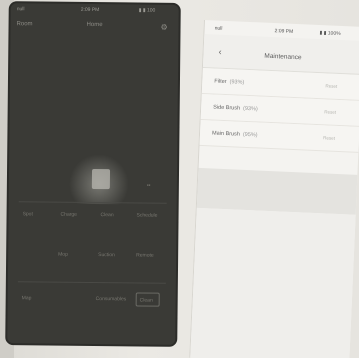  I want to click on control-suction: Suction, so click(106, 255).